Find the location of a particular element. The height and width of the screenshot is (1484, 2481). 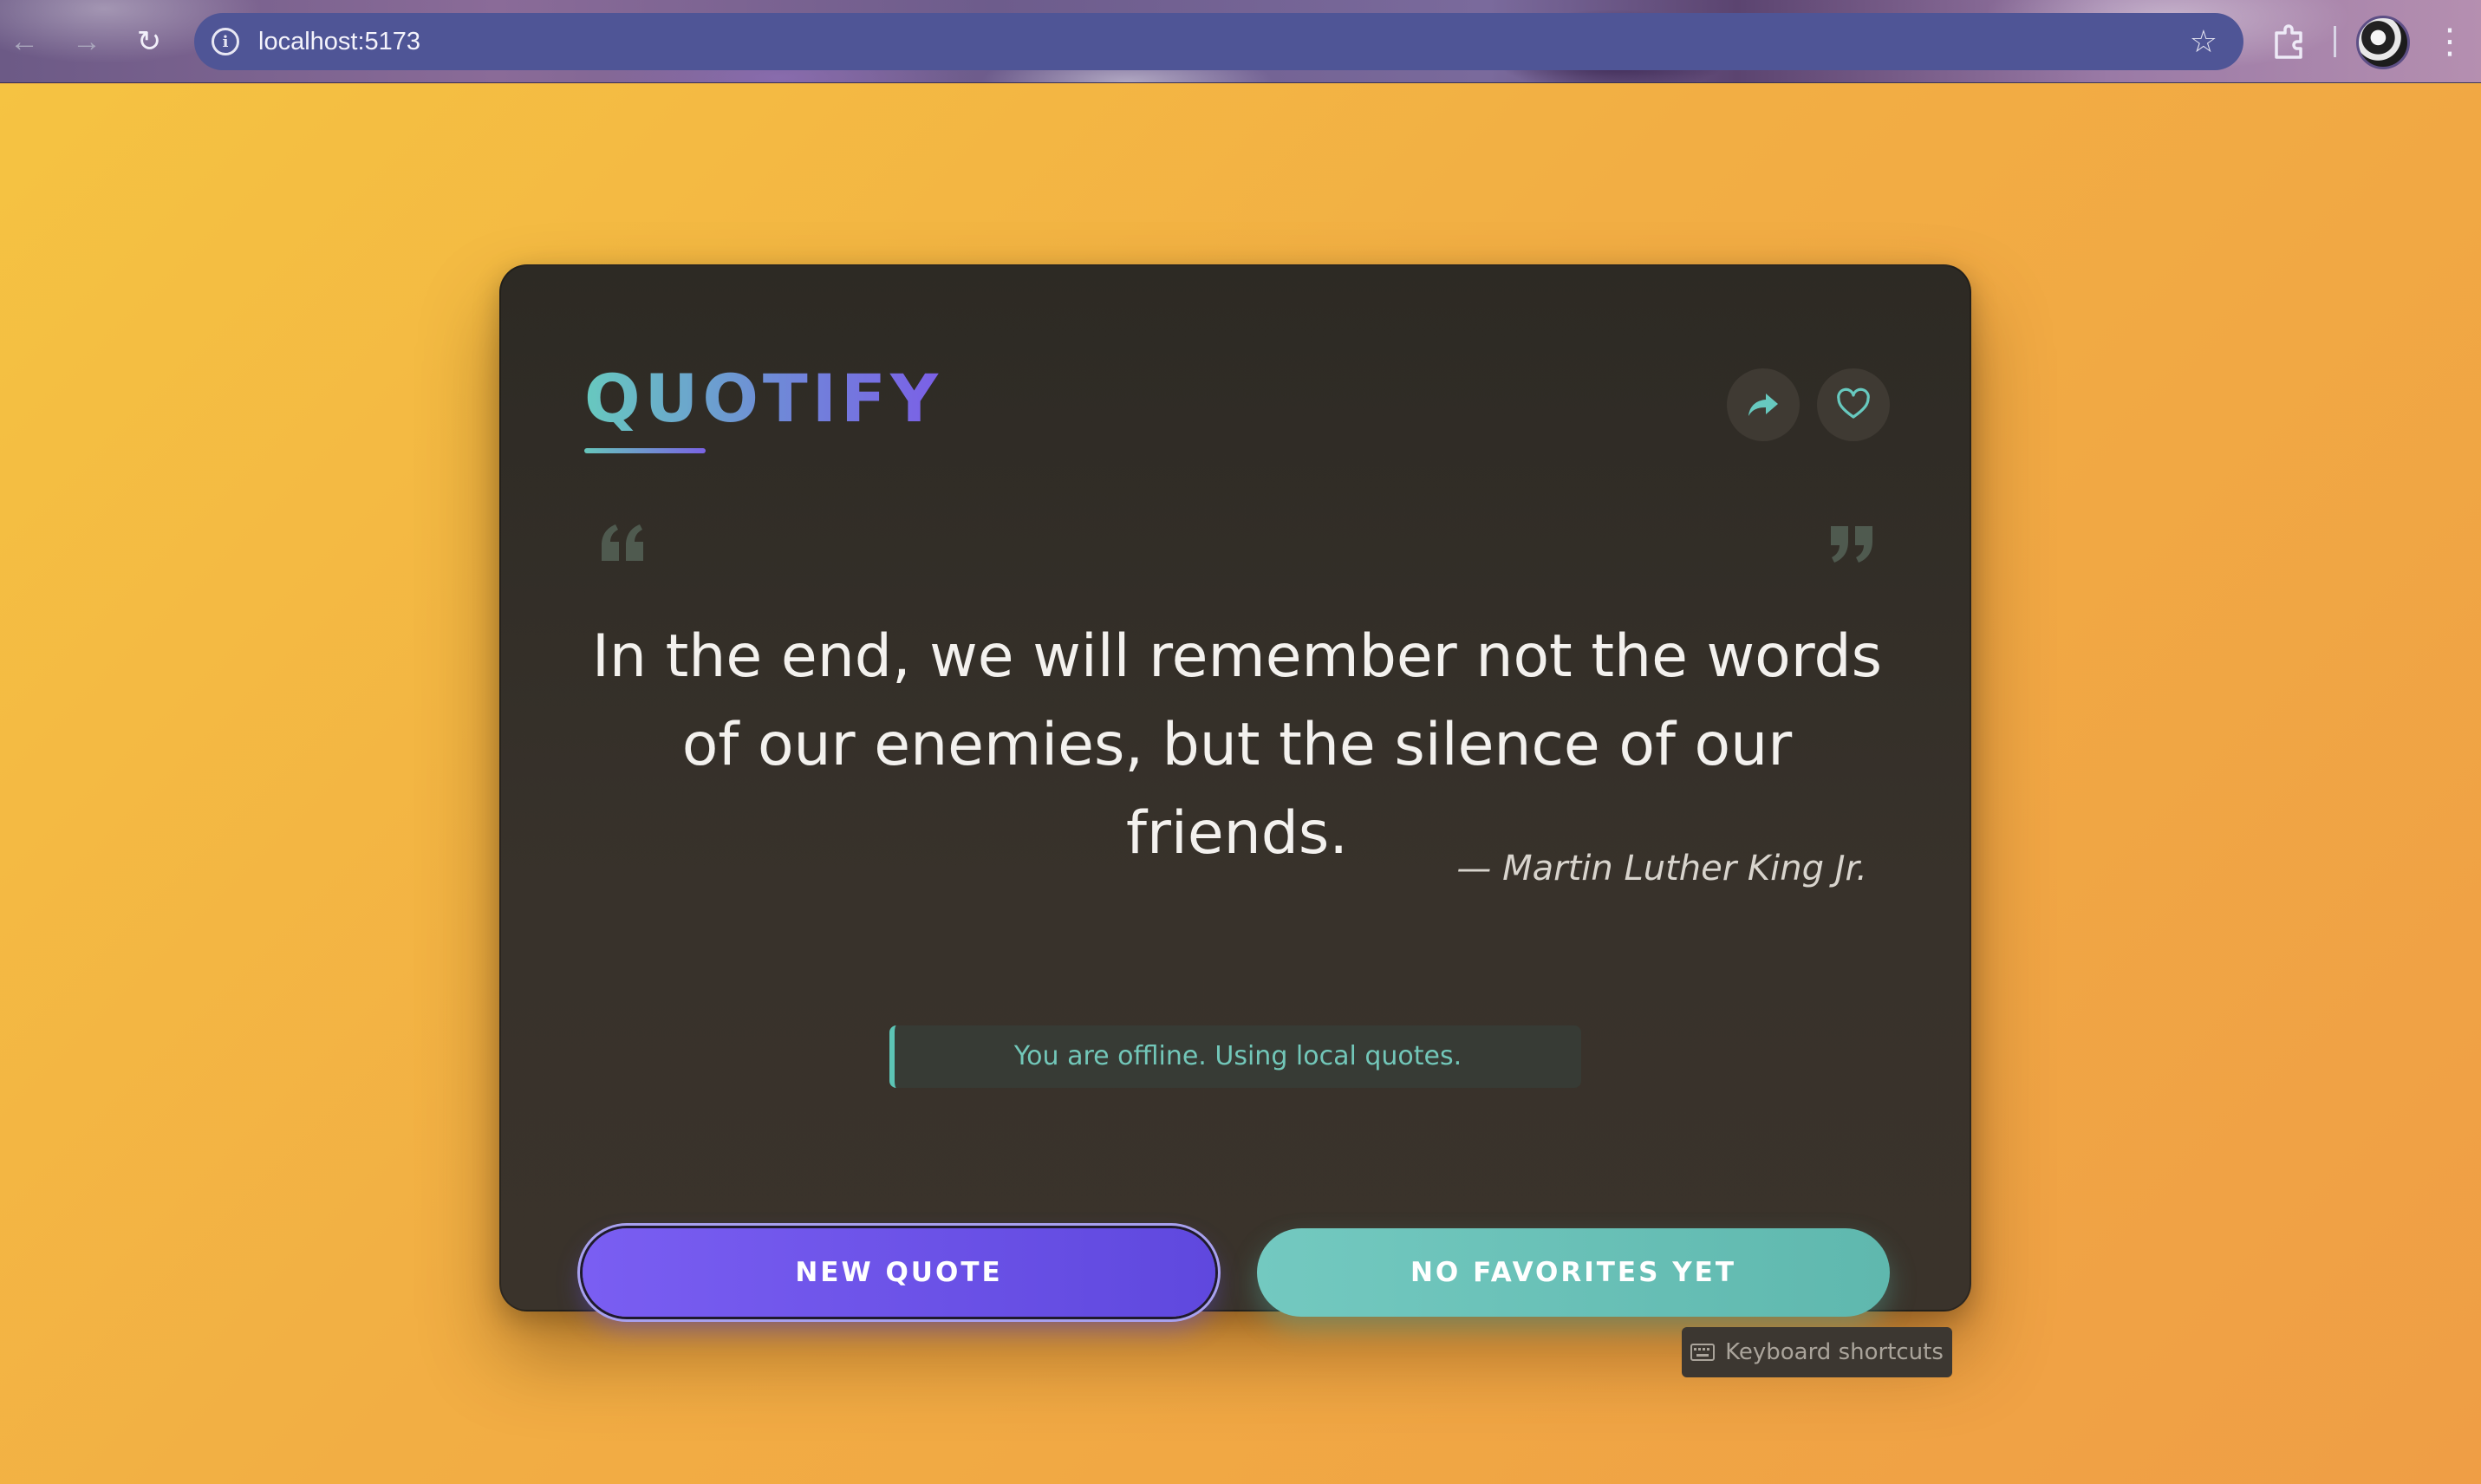

favorite-button is located at coordinates (1853, 404).